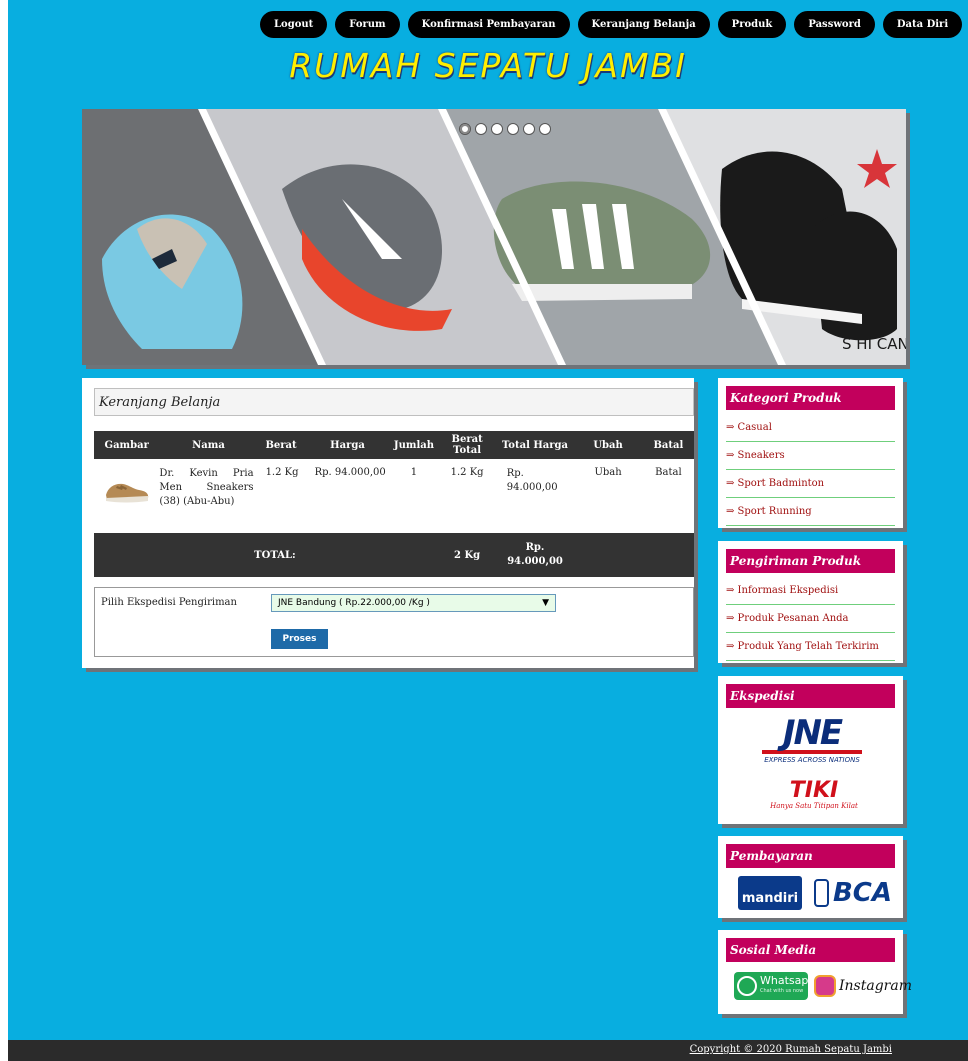 The width and height of the screenshot is (968, 1061). What do you see at coordinates (467, 445) in the screenshot?
I see `col-berat-total: Berat Total` at bounding box center [467, 445].